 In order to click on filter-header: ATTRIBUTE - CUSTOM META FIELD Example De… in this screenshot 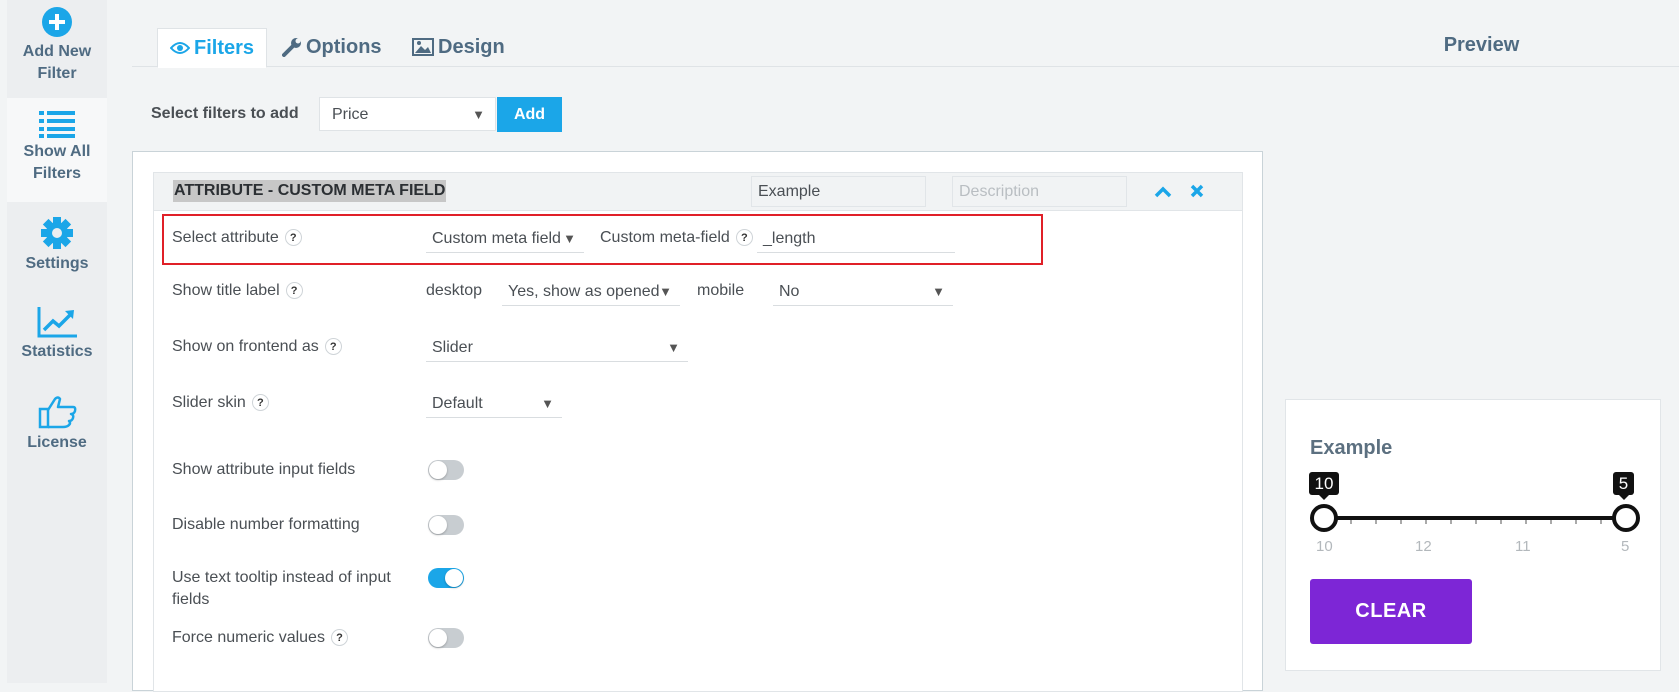, I will do `click(698, 192)`.